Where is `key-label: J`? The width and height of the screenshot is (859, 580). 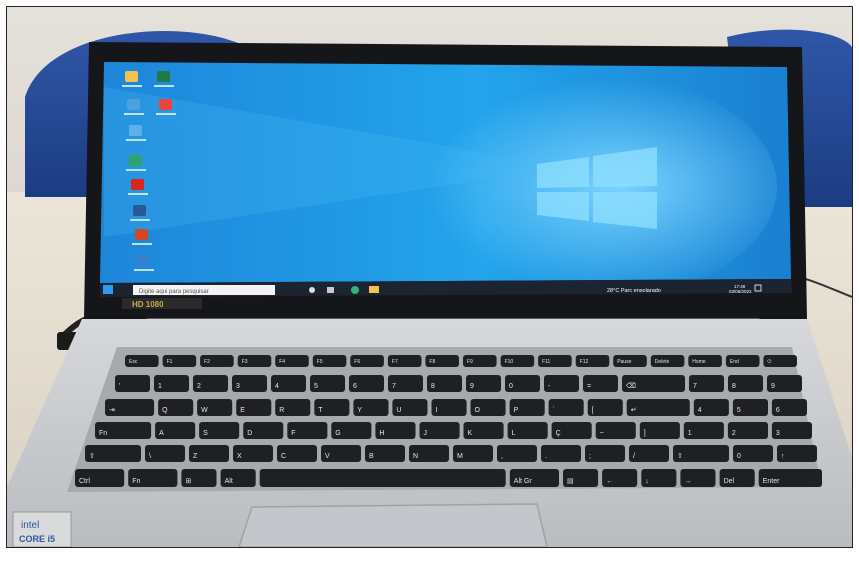
key-label: J is located at coordinates (426, 433).